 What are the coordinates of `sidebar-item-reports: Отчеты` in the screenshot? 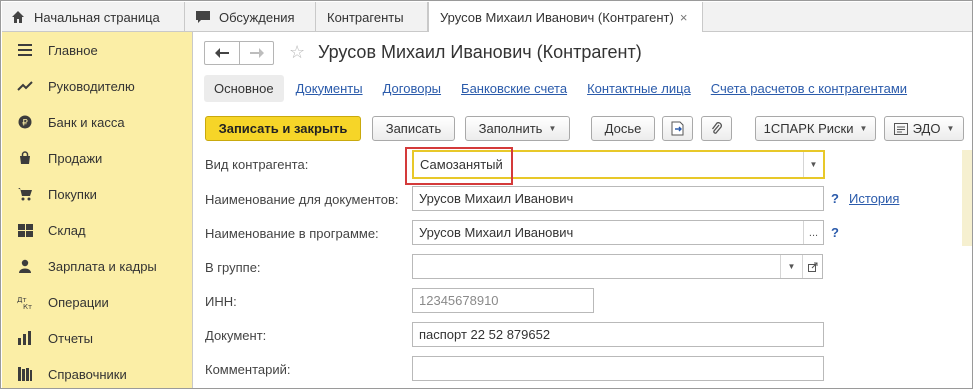 It's located at (97, 338).